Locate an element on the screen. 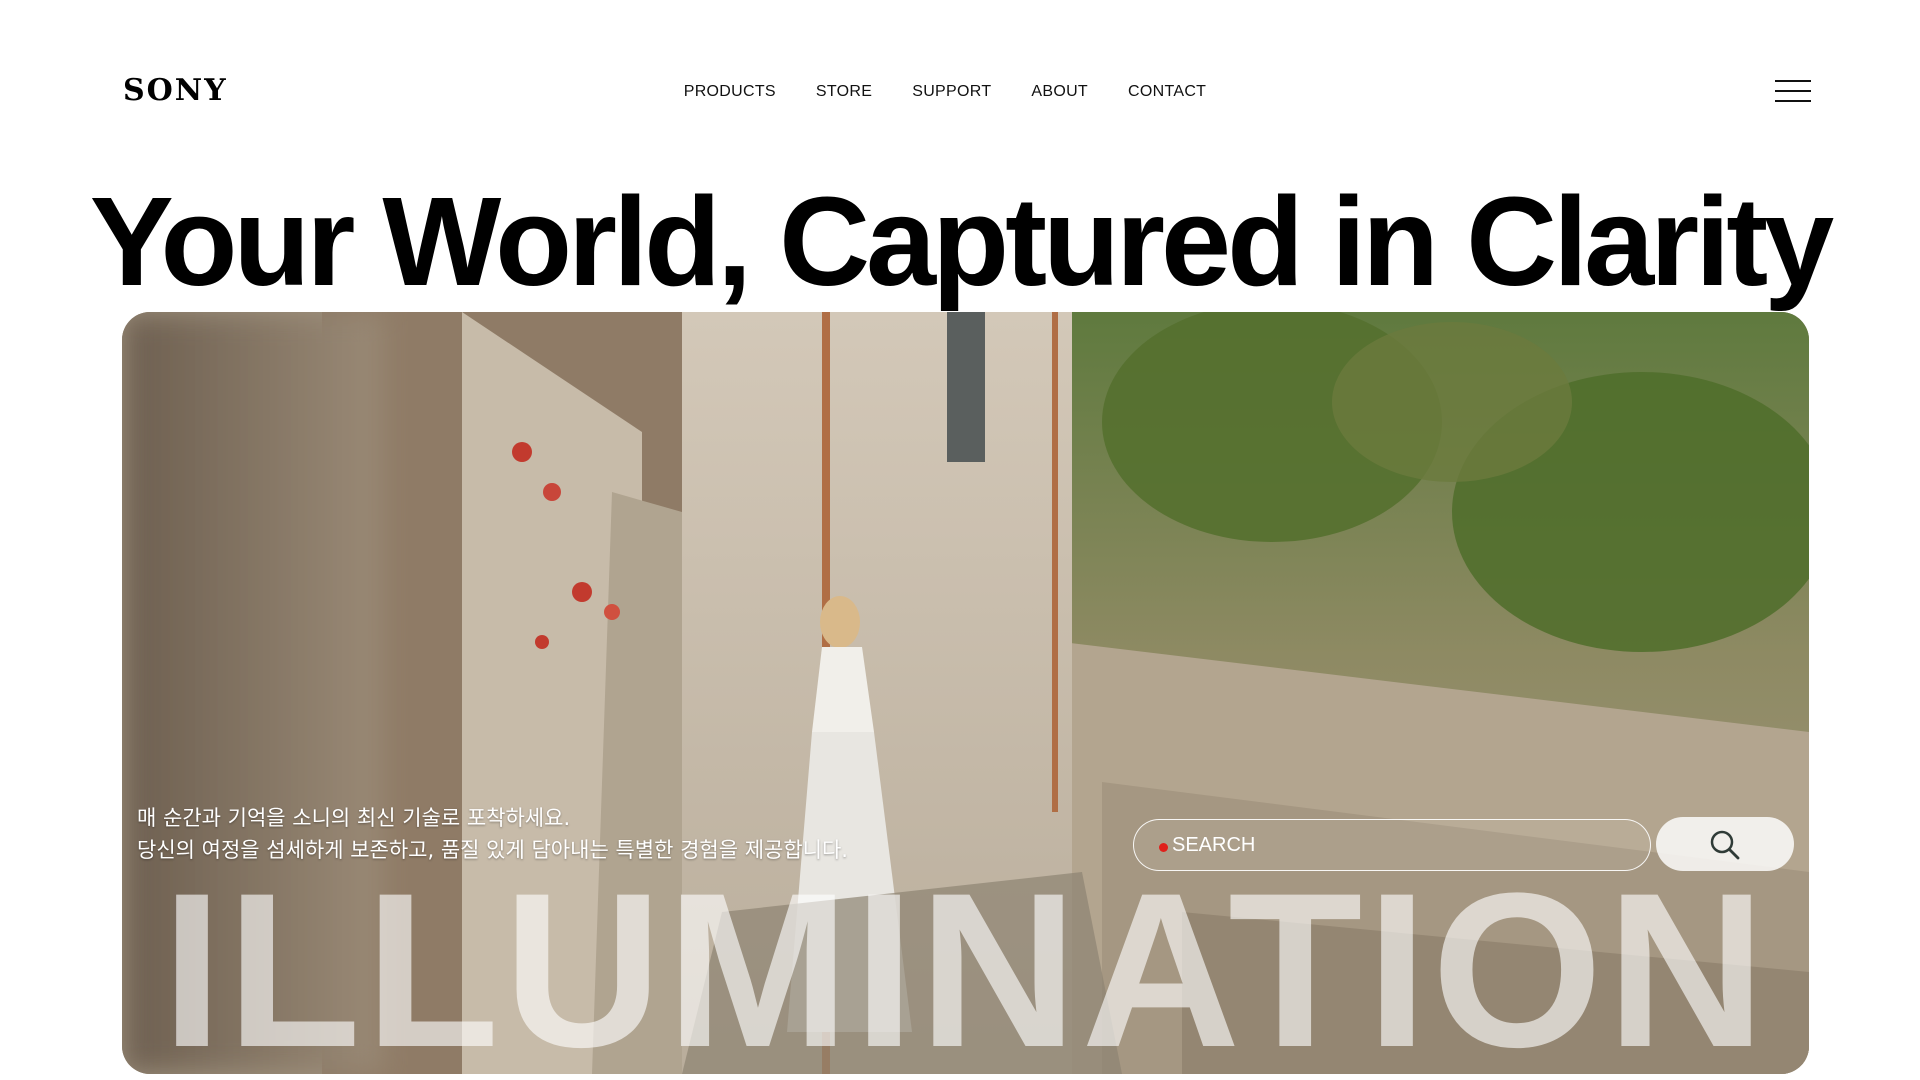  nav-contact: CONTACT is located at coordinates (1167, 92).